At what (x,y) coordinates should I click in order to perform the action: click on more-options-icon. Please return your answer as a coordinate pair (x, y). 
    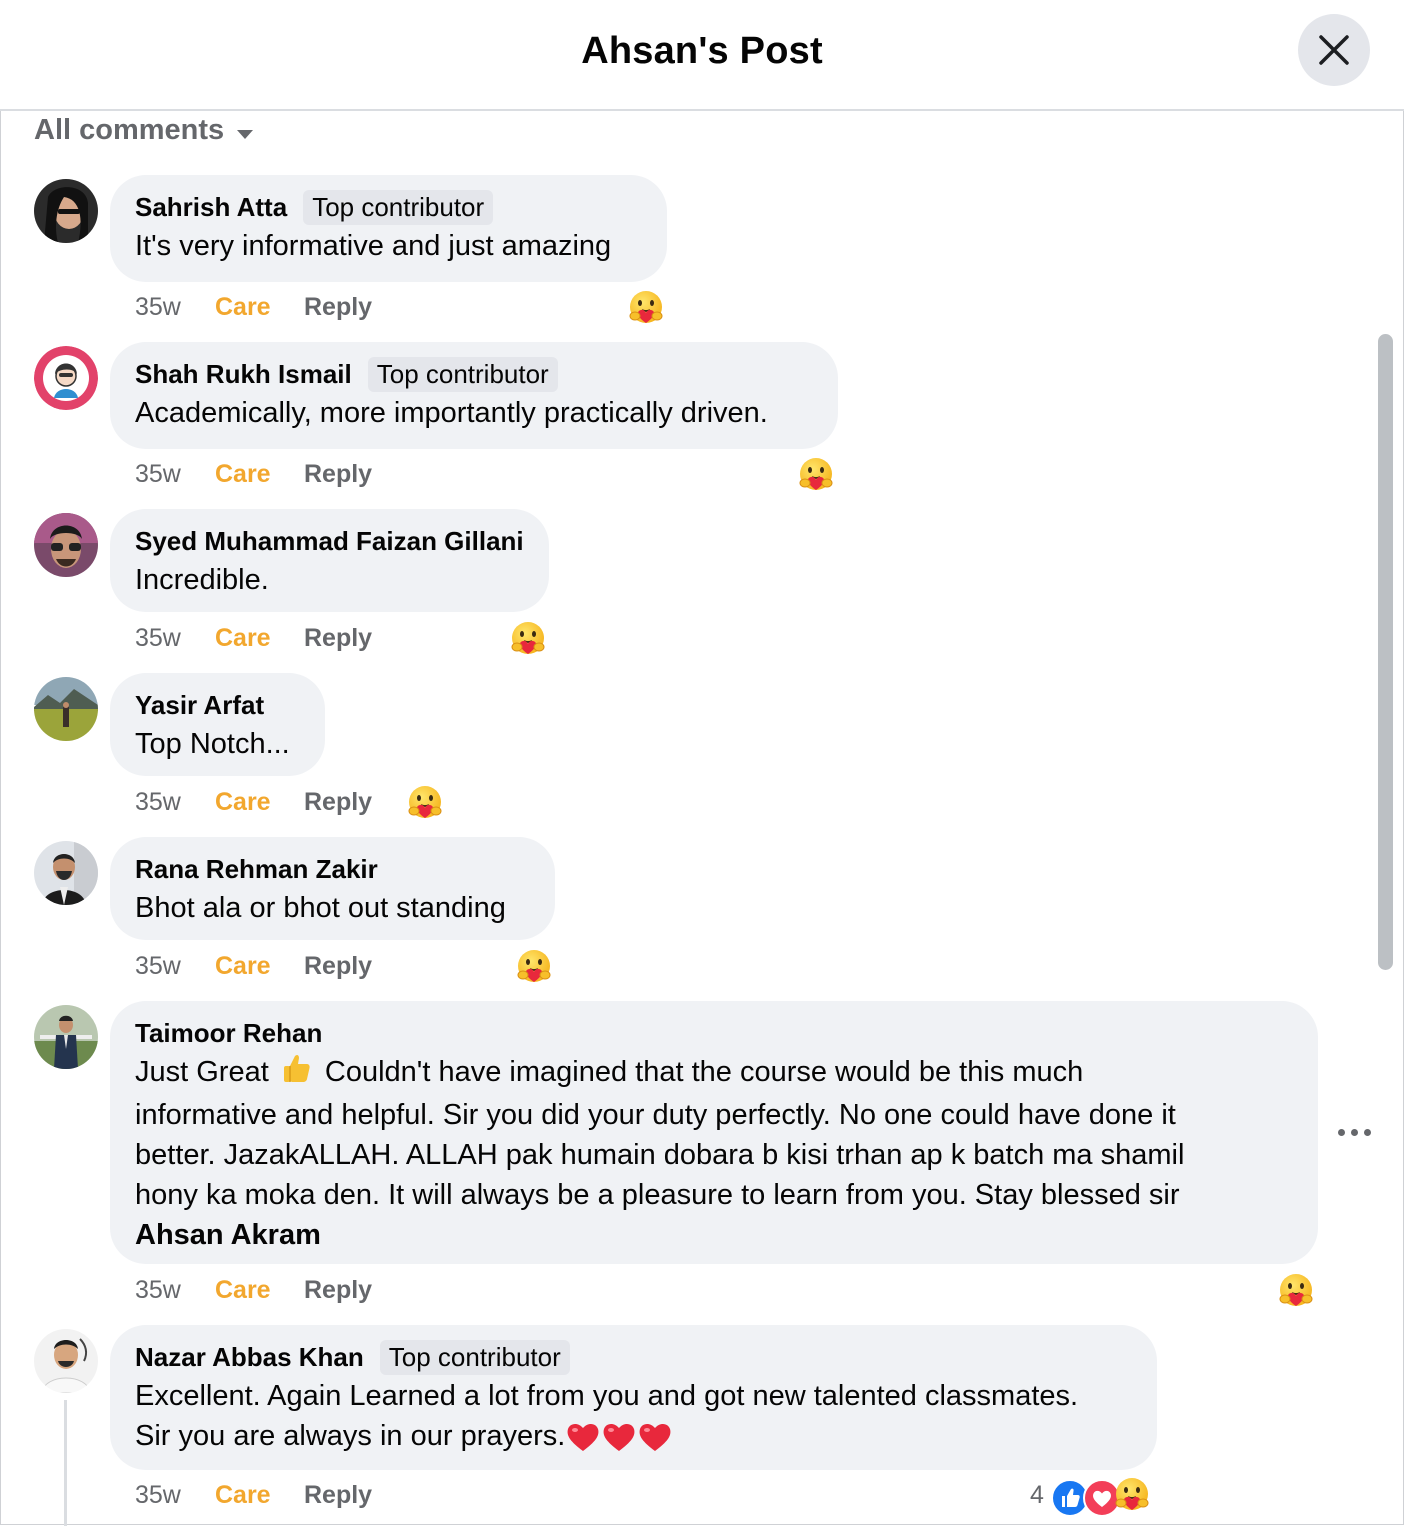
    Looking at the image, I should click on (1355, 1133).